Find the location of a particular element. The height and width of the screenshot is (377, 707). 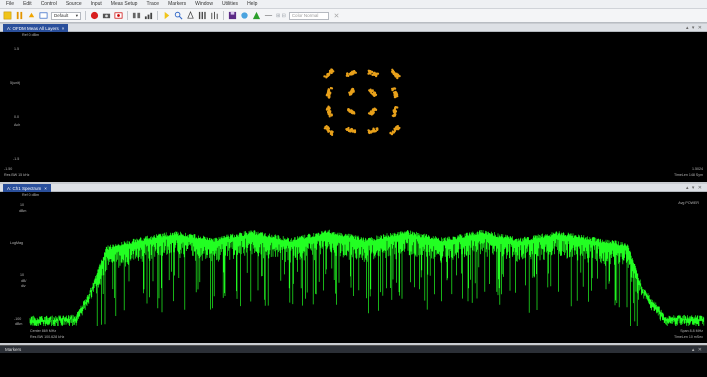

peak-icon is located at coordinates (190, 15).